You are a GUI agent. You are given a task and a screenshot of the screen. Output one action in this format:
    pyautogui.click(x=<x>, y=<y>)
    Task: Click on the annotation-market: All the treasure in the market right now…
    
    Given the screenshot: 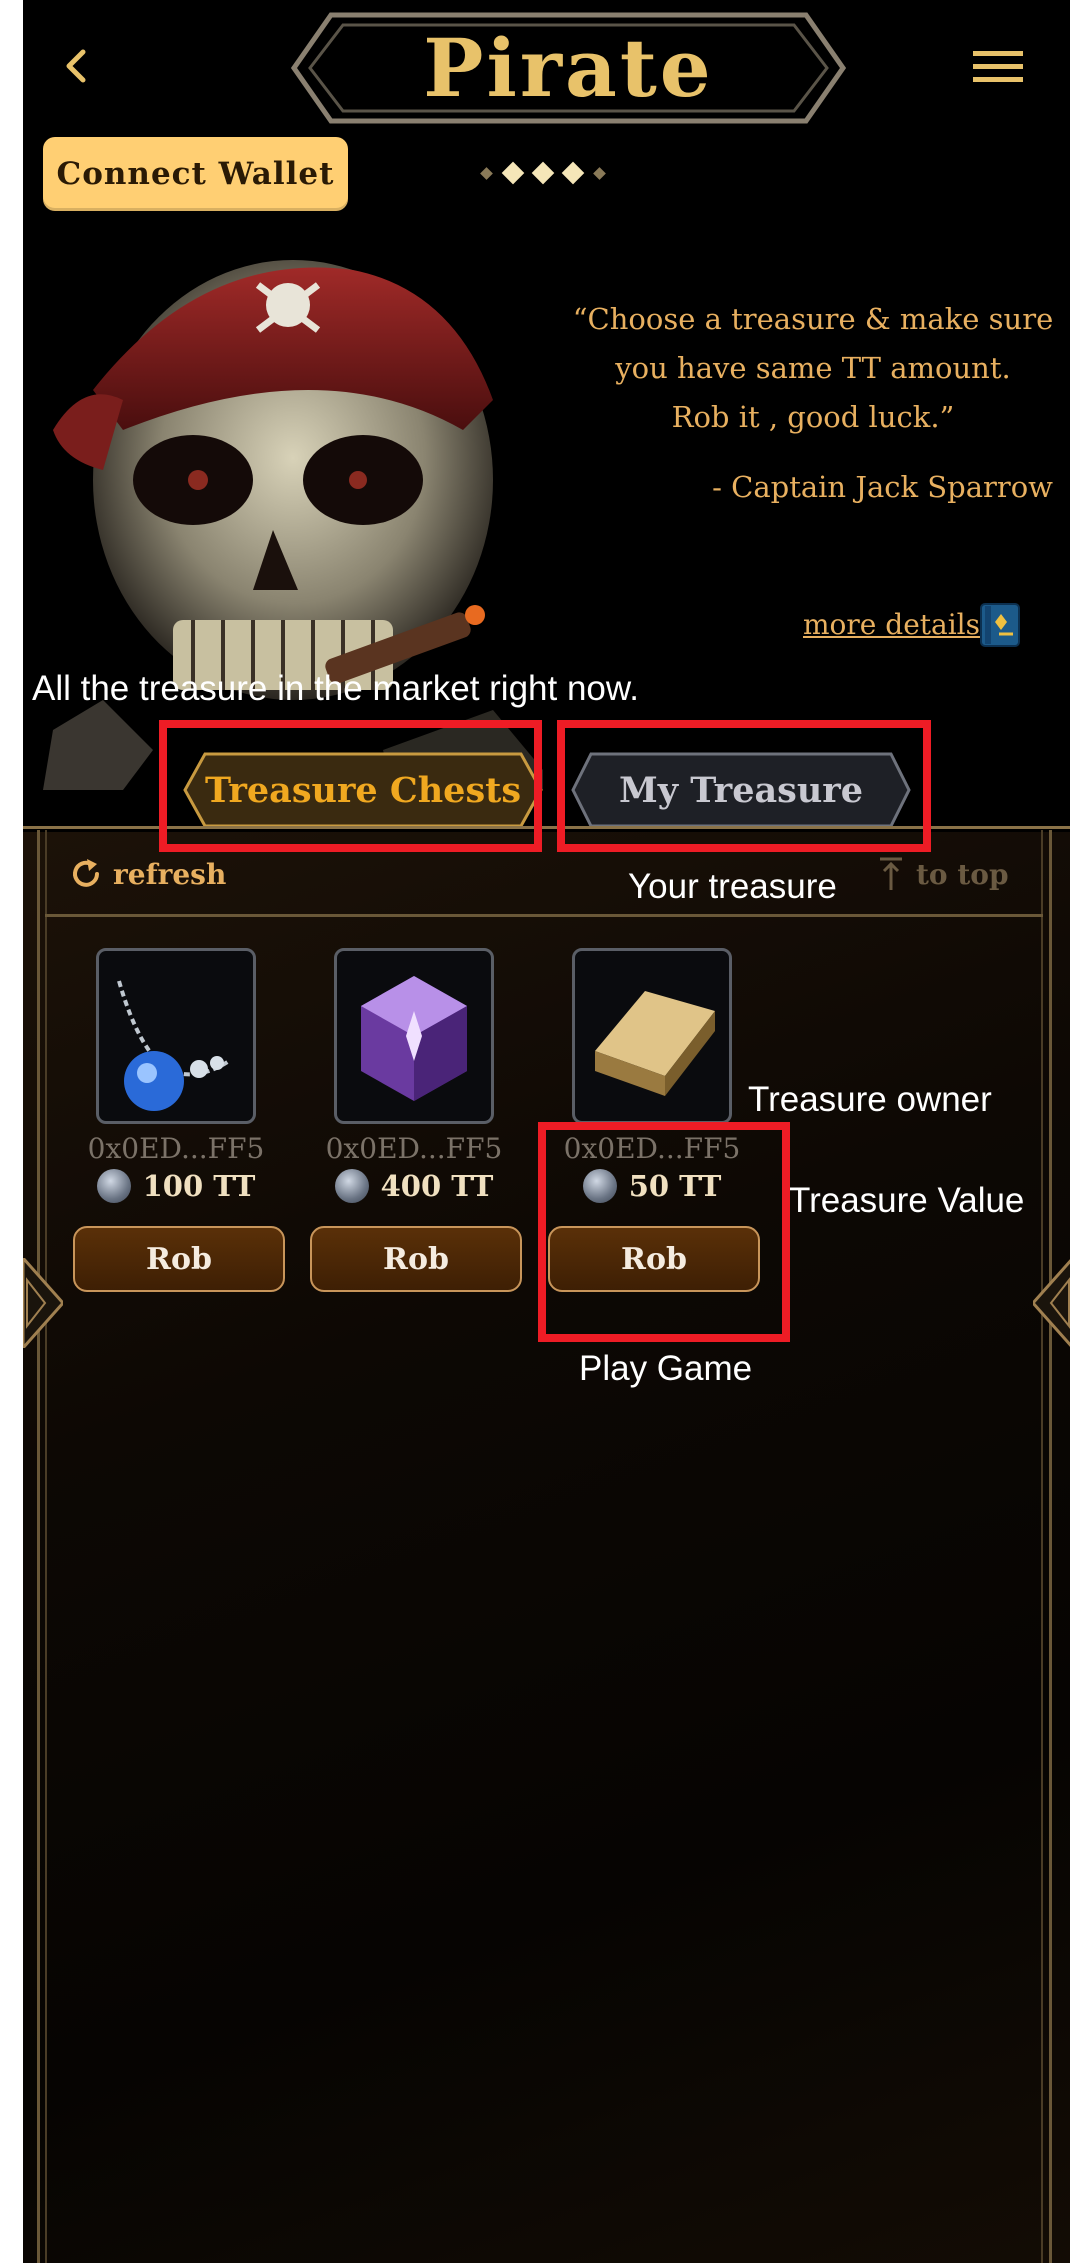 What is the action you would take?
    pyautogui.click(x=335, y=688)
    